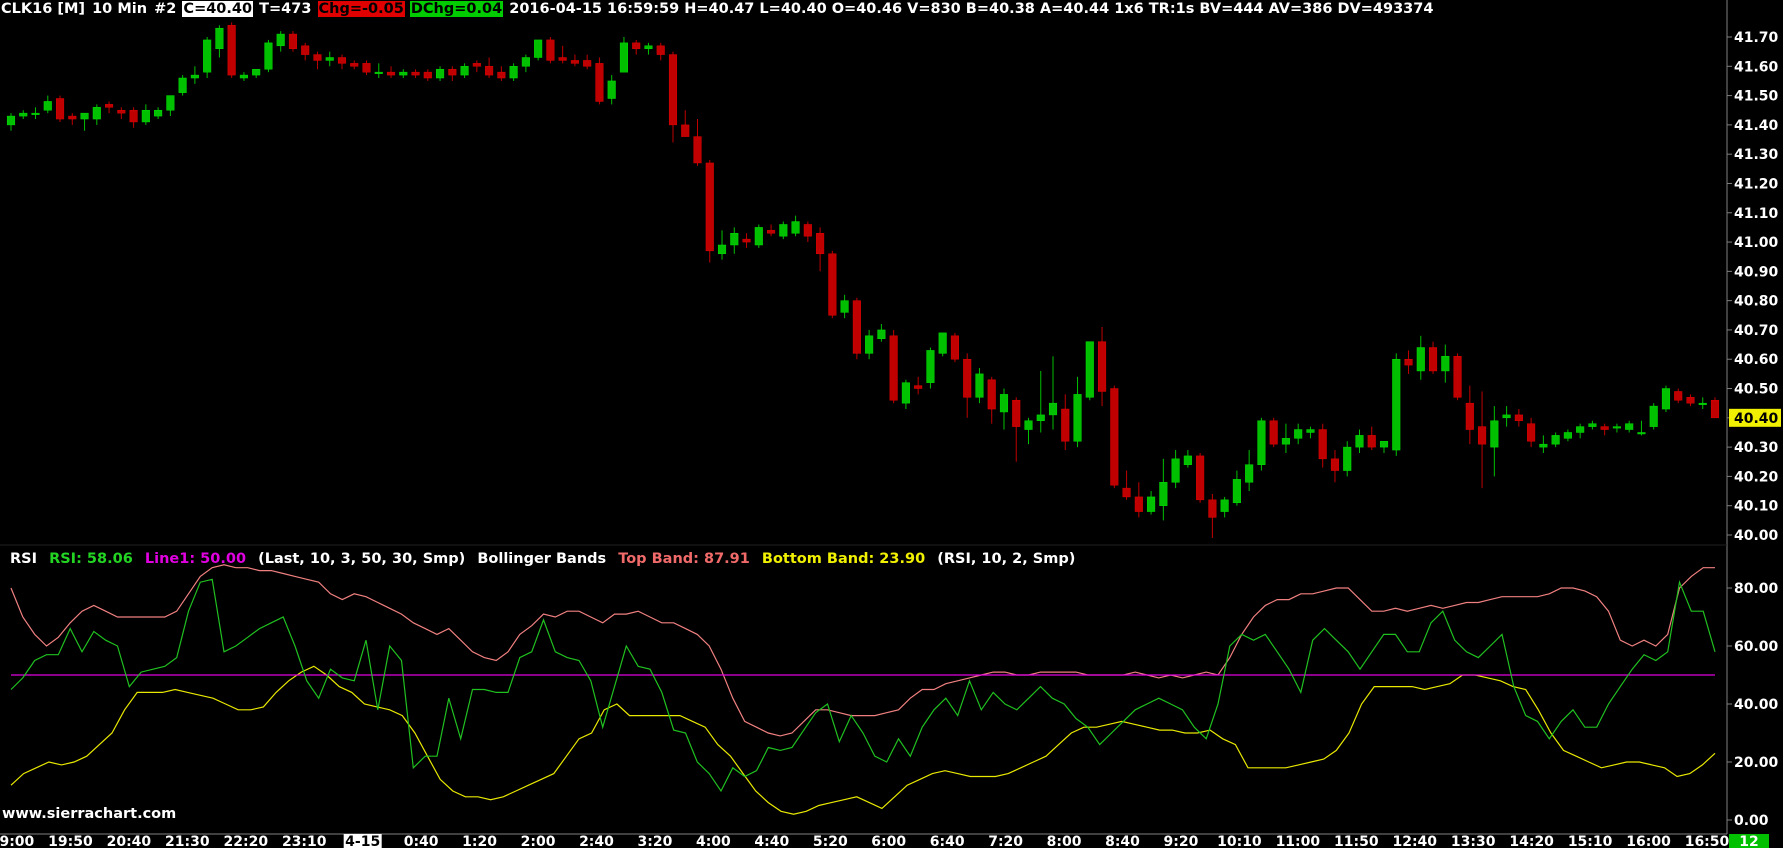 This screenshot has width=1783, height=848. I want to click on top-band-value: Top Band: 87.91, so click(684, 559).